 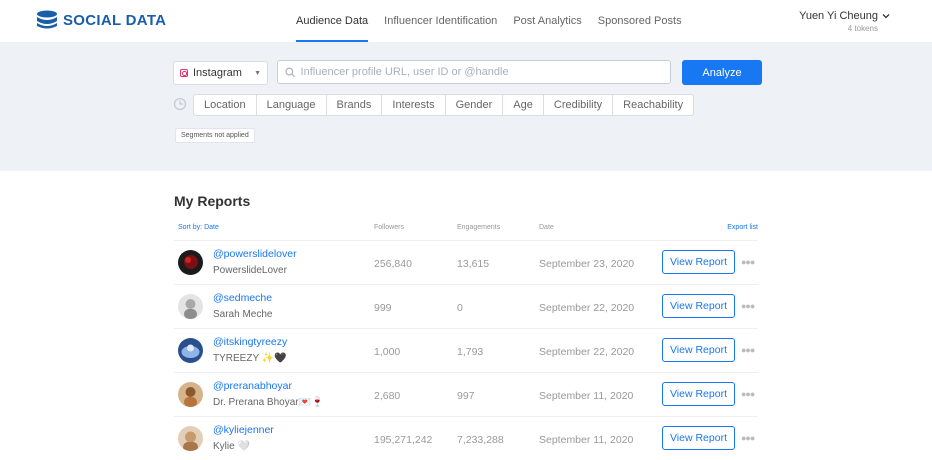 What do you see at coordinates (475, 105) in the screenshot?
I see `filter-gender: Gender` at bounding box center [475, 105].